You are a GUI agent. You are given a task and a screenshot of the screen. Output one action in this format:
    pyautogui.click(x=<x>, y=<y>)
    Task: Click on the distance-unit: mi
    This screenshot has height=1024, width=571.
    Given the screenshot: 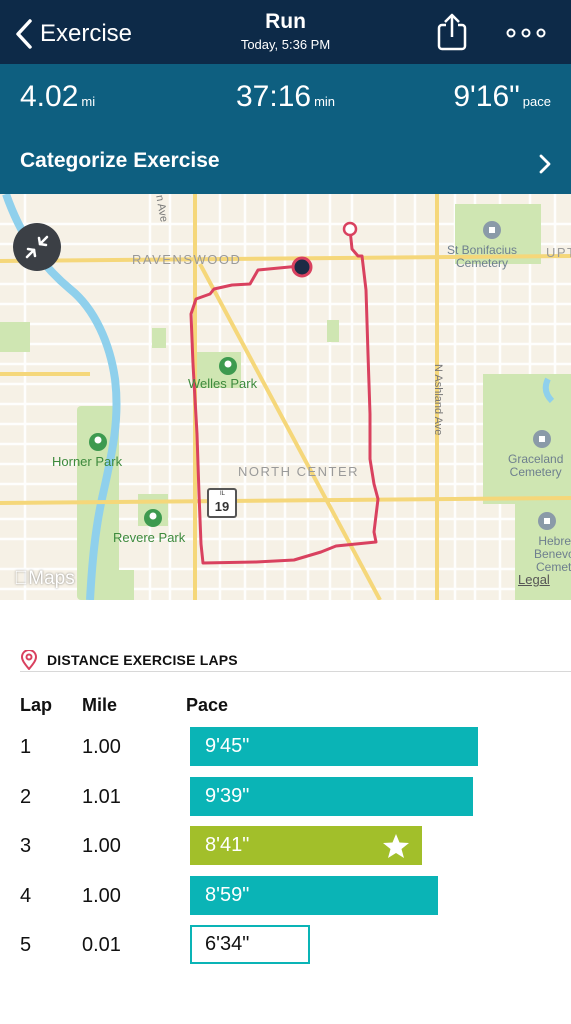 What is the action you would take?
    pyautogui.click(x=88, y=101)
    